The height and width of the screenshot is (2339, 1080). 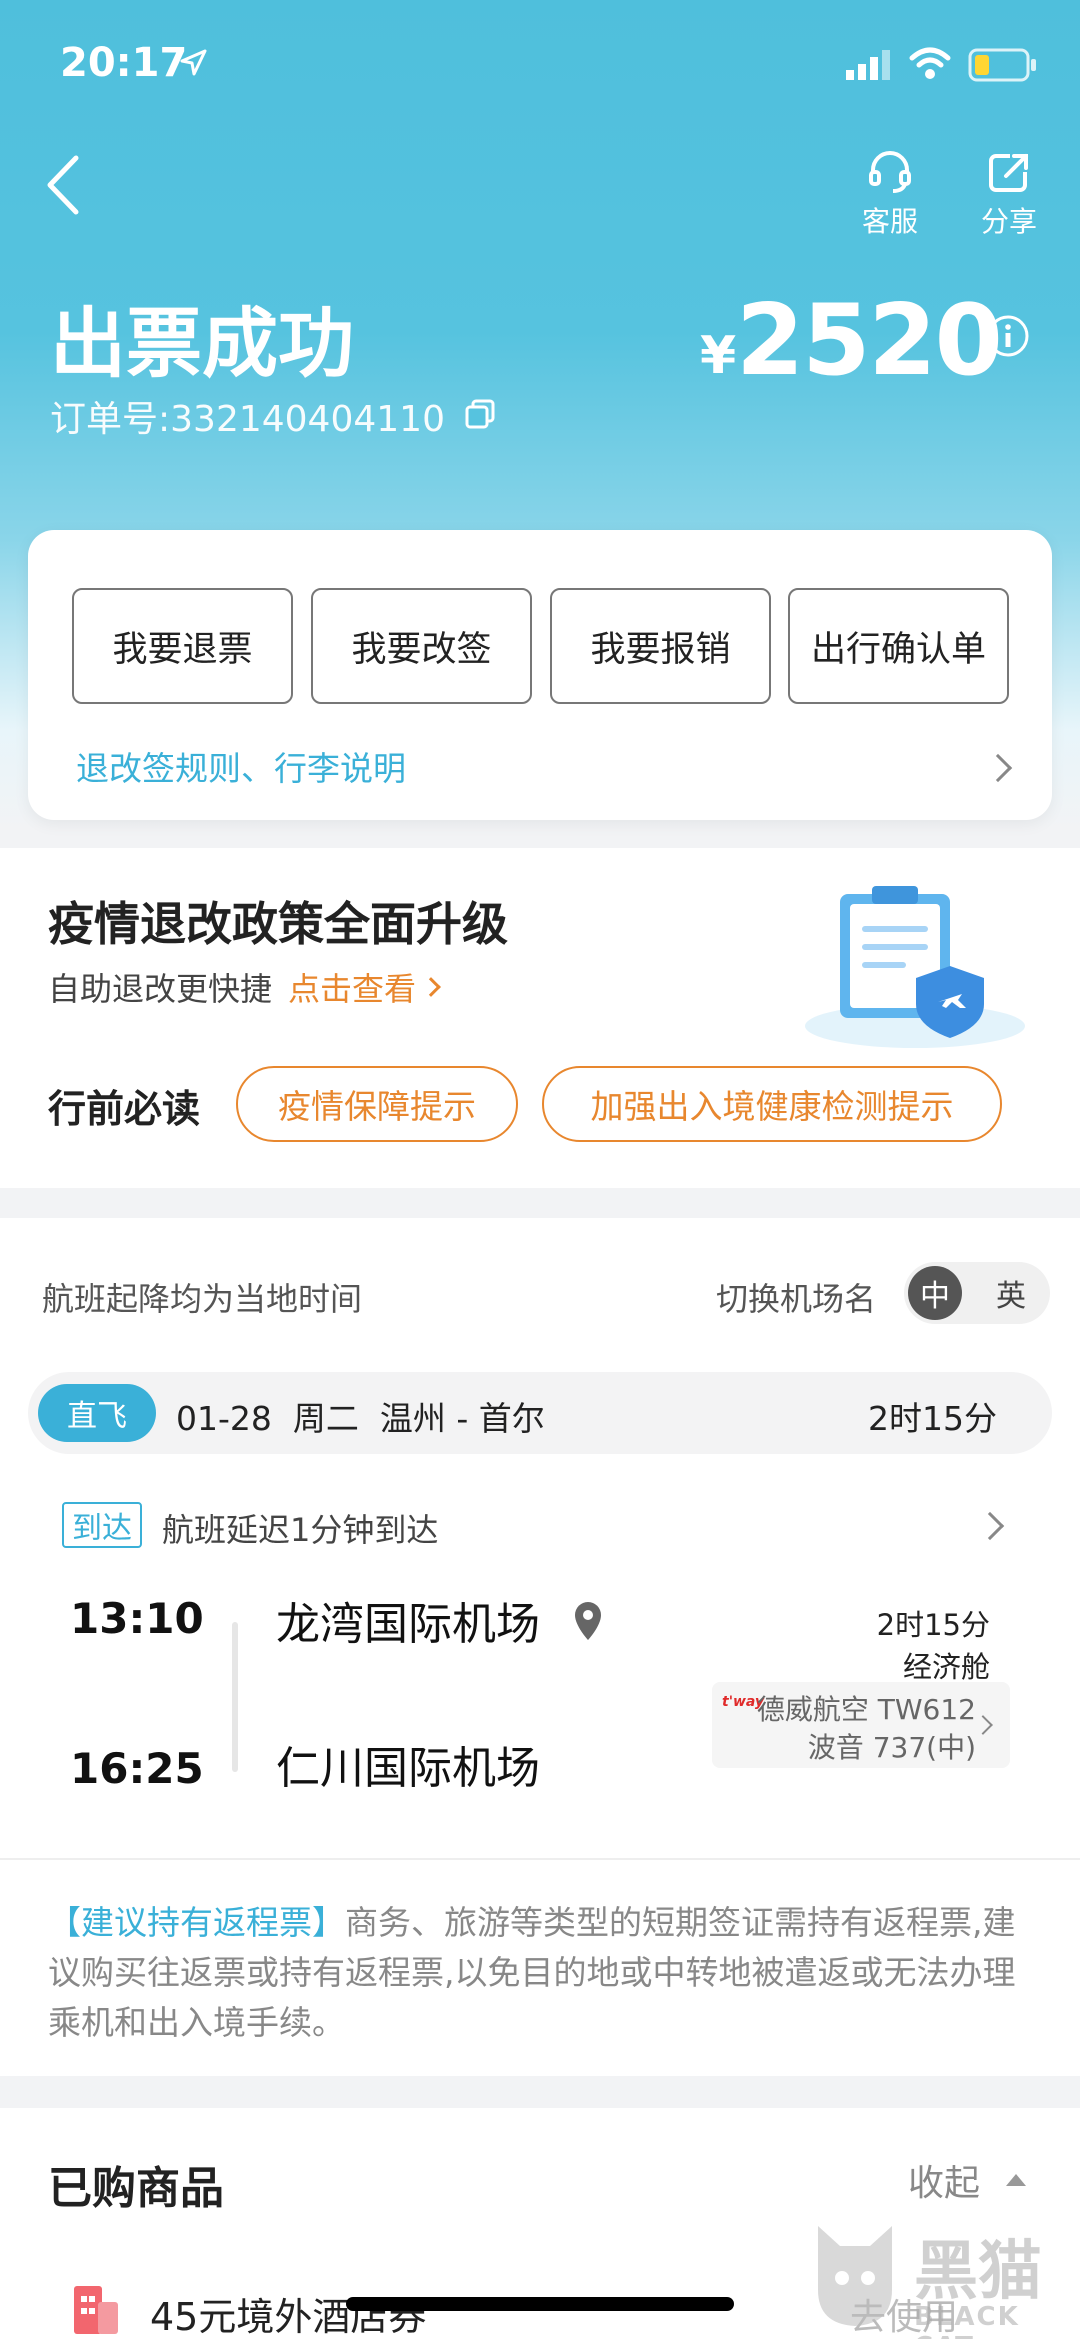 I want to click on direct-flight-badge: 直飞, so click(x=97, y=1413).